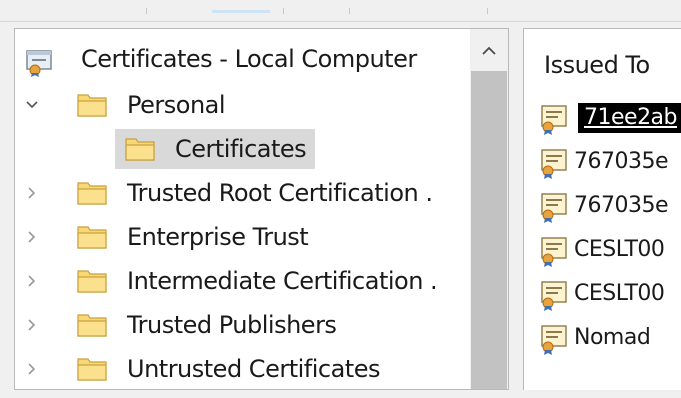 The height and width of the screenshot is (398, 681). What do you see at coordinates (242, 105) in the screenshot?
I see `tree-item-personal: Personal` at bounding box center [242, 105].